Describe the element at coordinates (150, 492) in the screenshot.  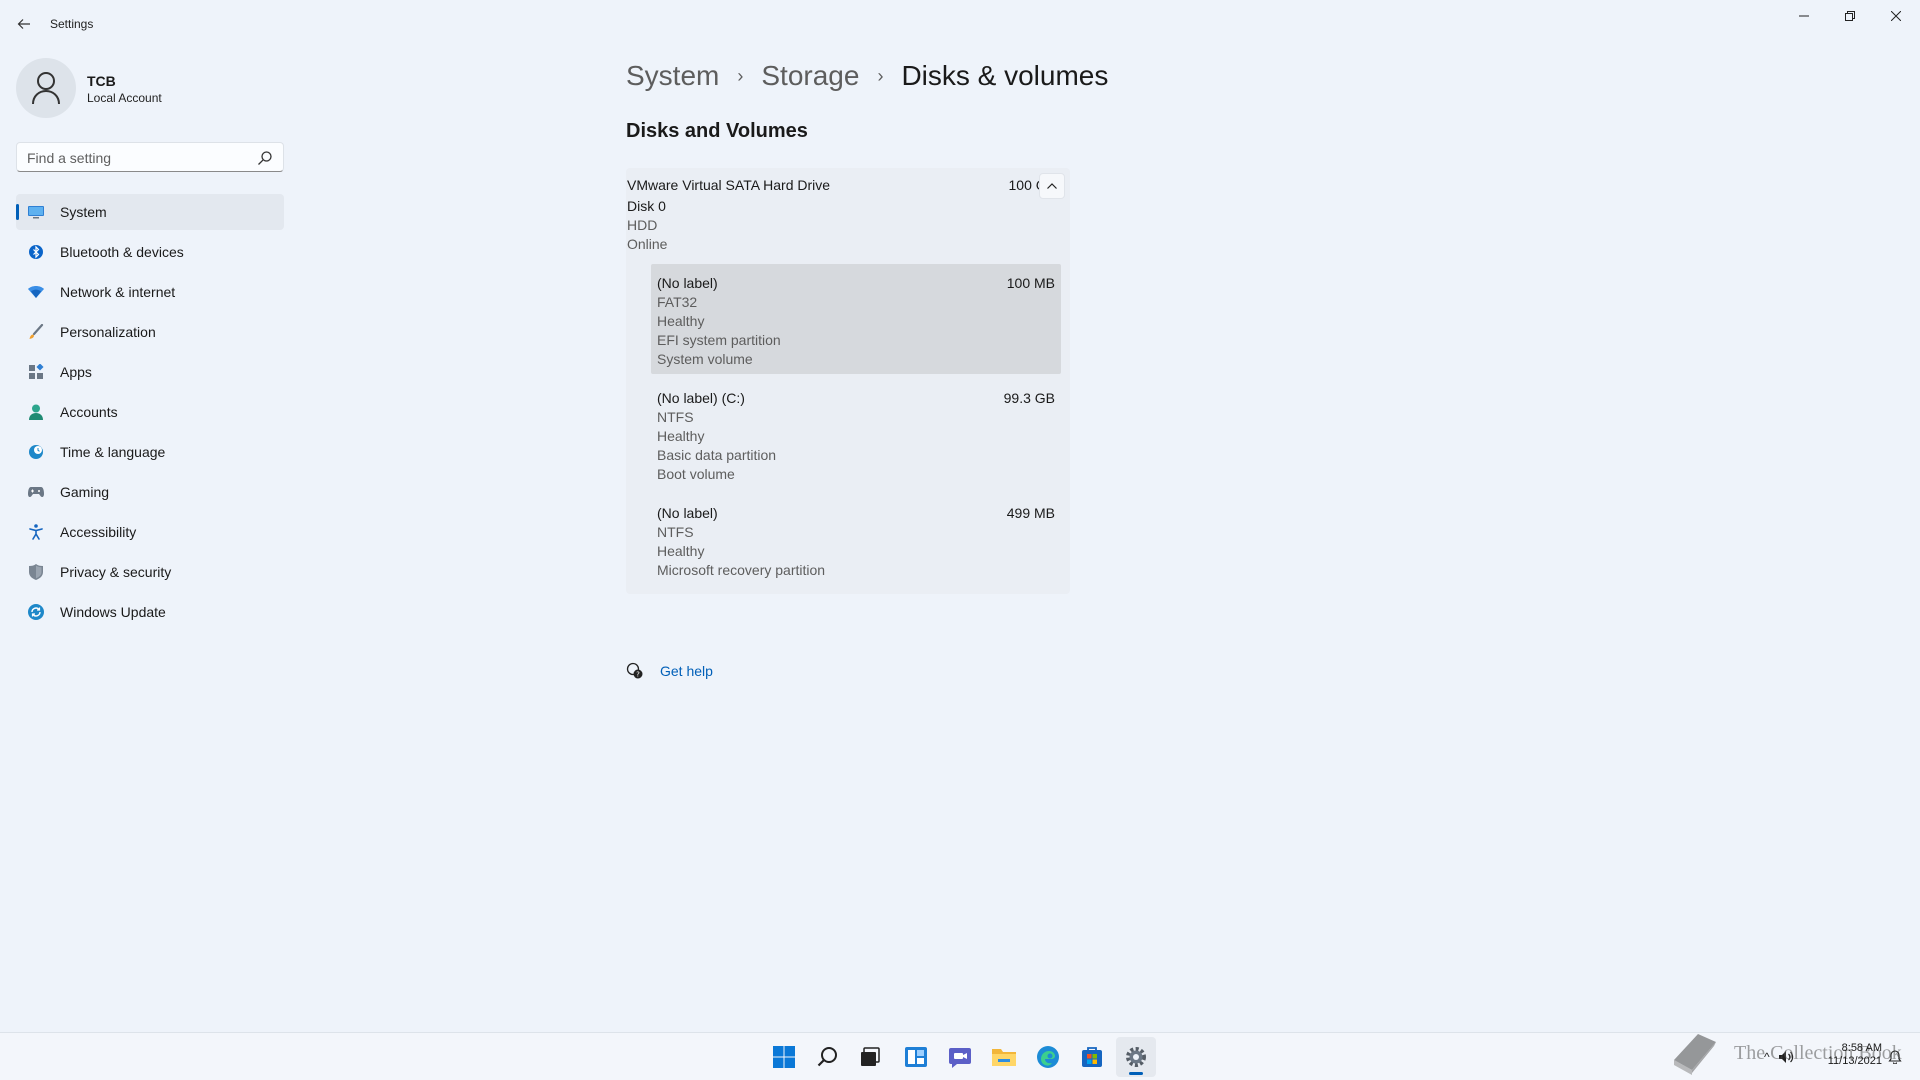
I see `sidebar-item-gaming: Gaming` at that location.